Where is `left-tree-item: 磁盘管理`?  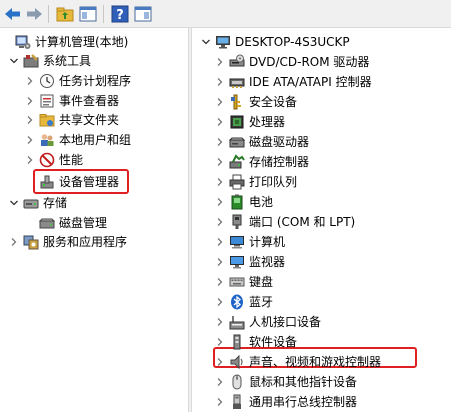 left-tree-item: 磁盘管理 is located at coordinates (65, 223).